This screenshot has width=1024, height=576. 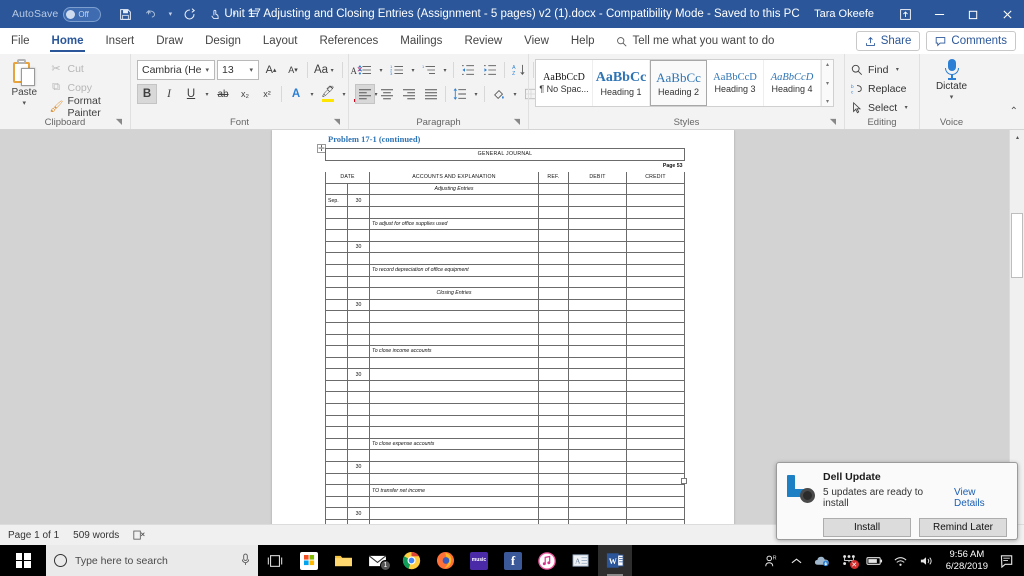 What do you see at coordinates (460, 94) in the screenshot?
I see `line-spacing-button` at bounding box center [460, 94].